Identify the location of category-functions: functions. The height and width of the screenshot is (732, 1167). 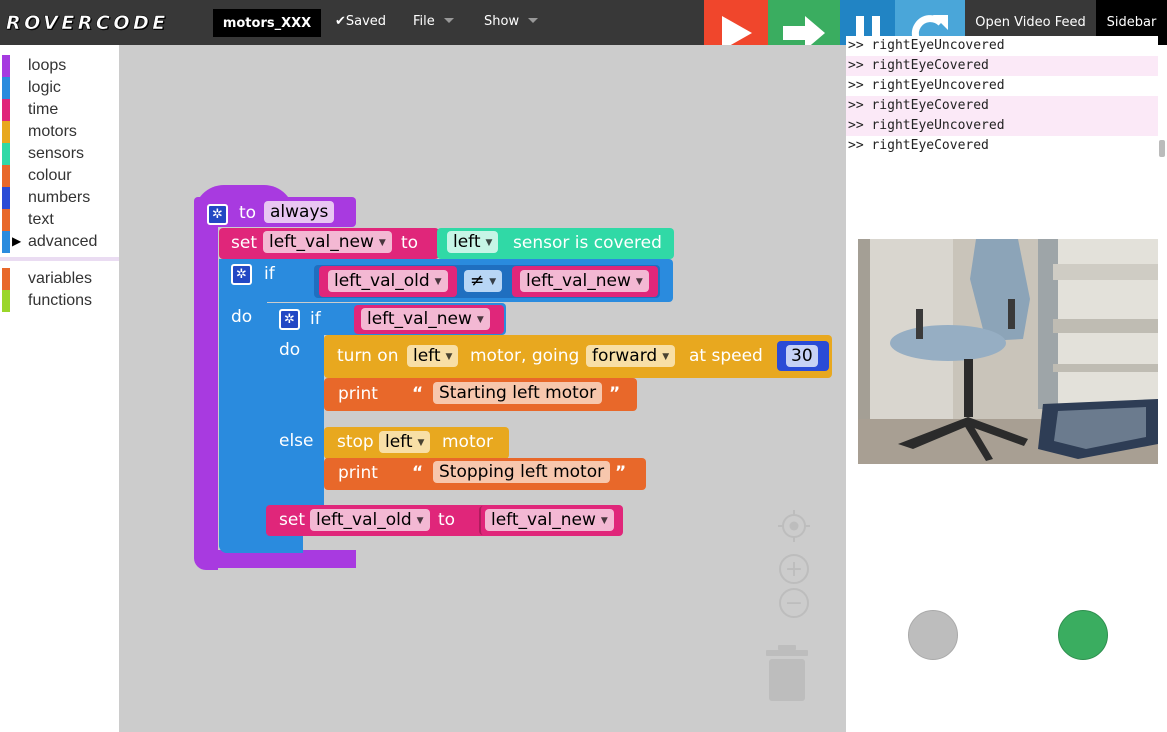
(59, 301).